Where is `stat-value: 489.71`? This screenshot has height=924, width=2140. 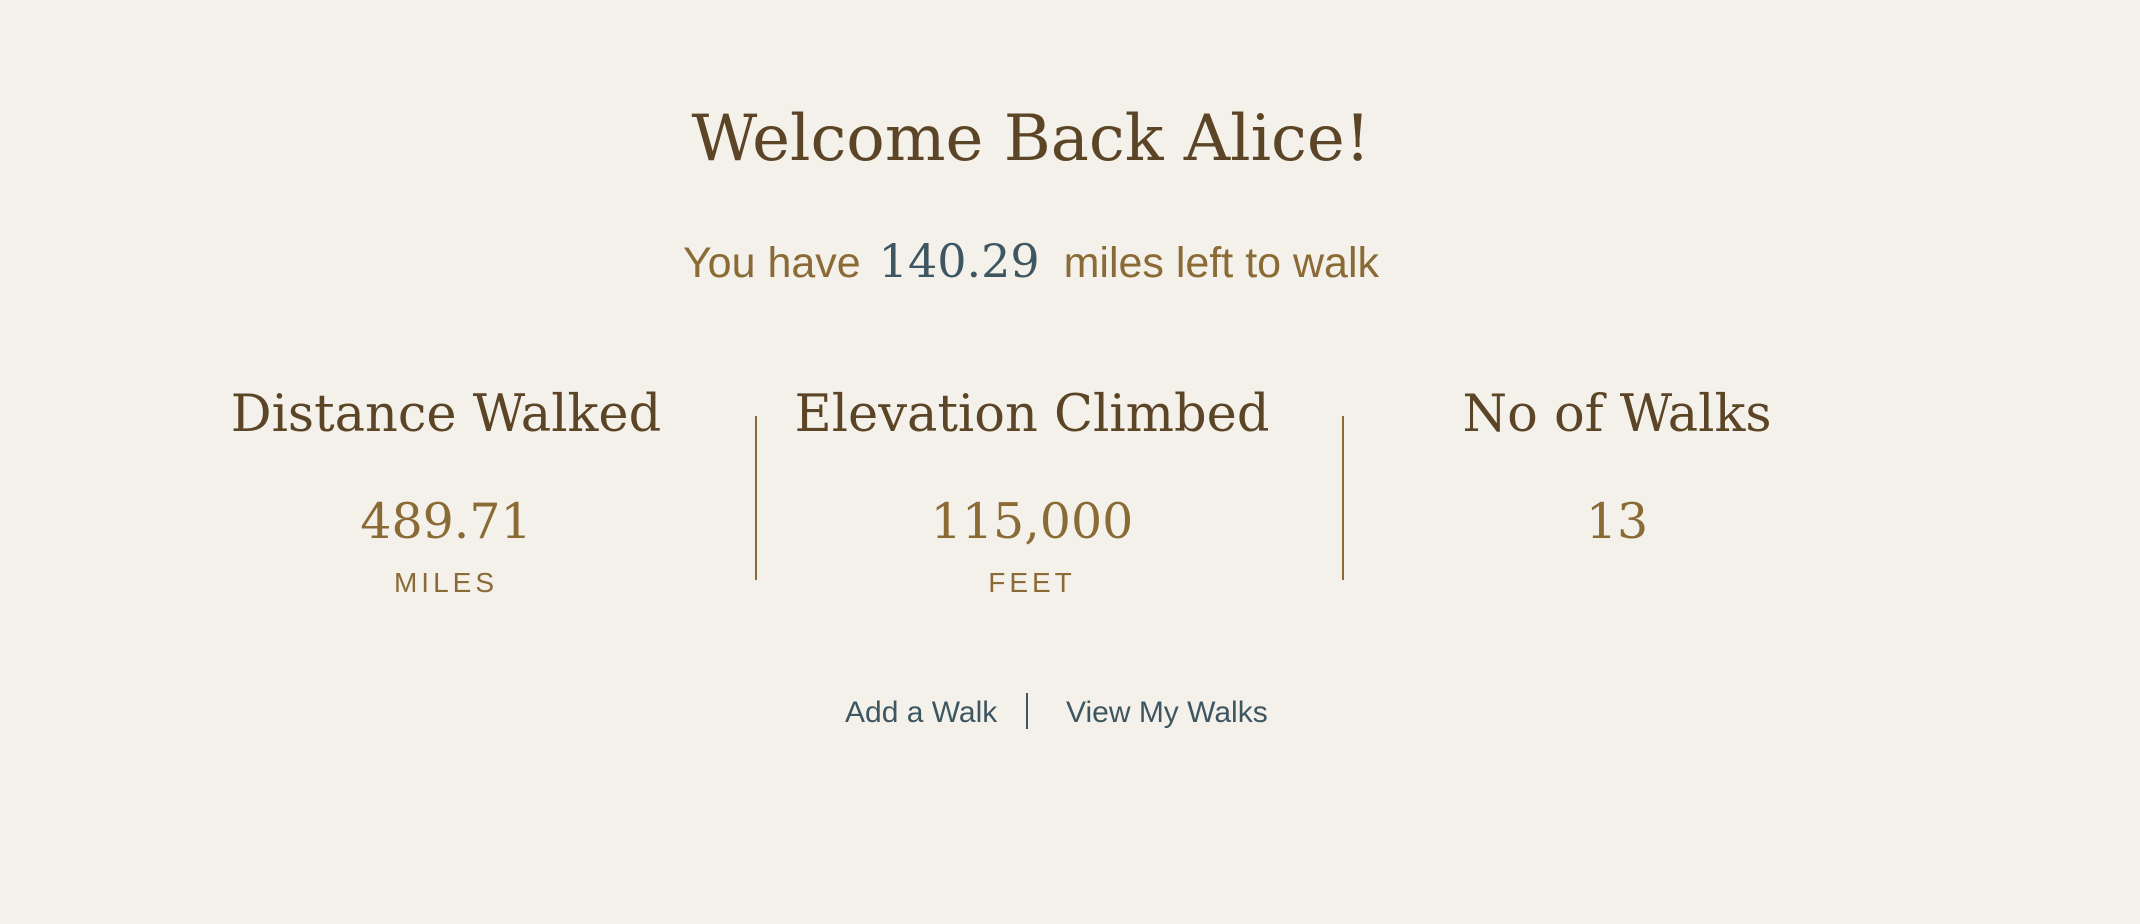 stat-value: 489.71 is located at coordinates (446, 521).